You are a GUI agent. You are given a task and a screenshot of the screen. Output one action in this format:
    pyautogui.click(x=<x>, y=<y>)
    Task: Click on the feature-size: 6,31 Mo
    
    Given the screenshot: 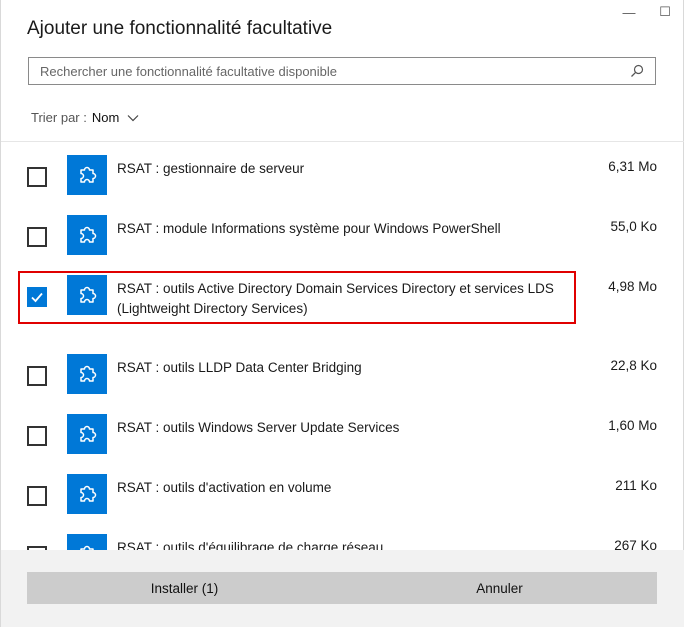 What is the action you would take?
    pyautogui.click(x=632, y=166)
    